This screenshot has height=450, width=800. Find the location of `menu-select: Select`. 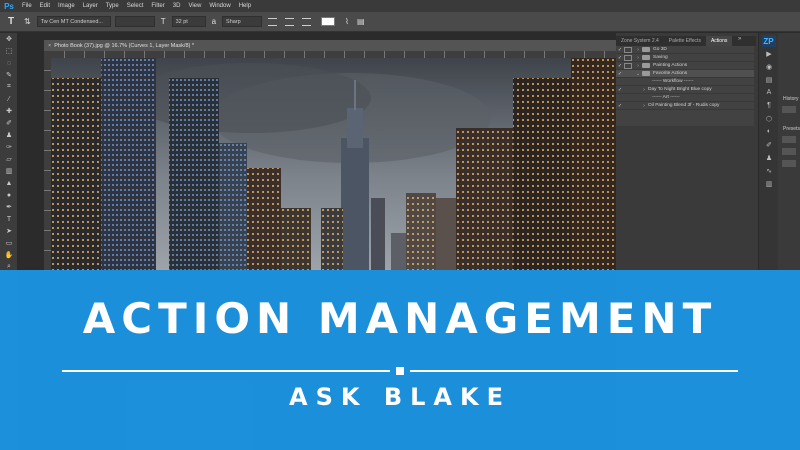

menu-select: Select is located at coordinates (135, 6).